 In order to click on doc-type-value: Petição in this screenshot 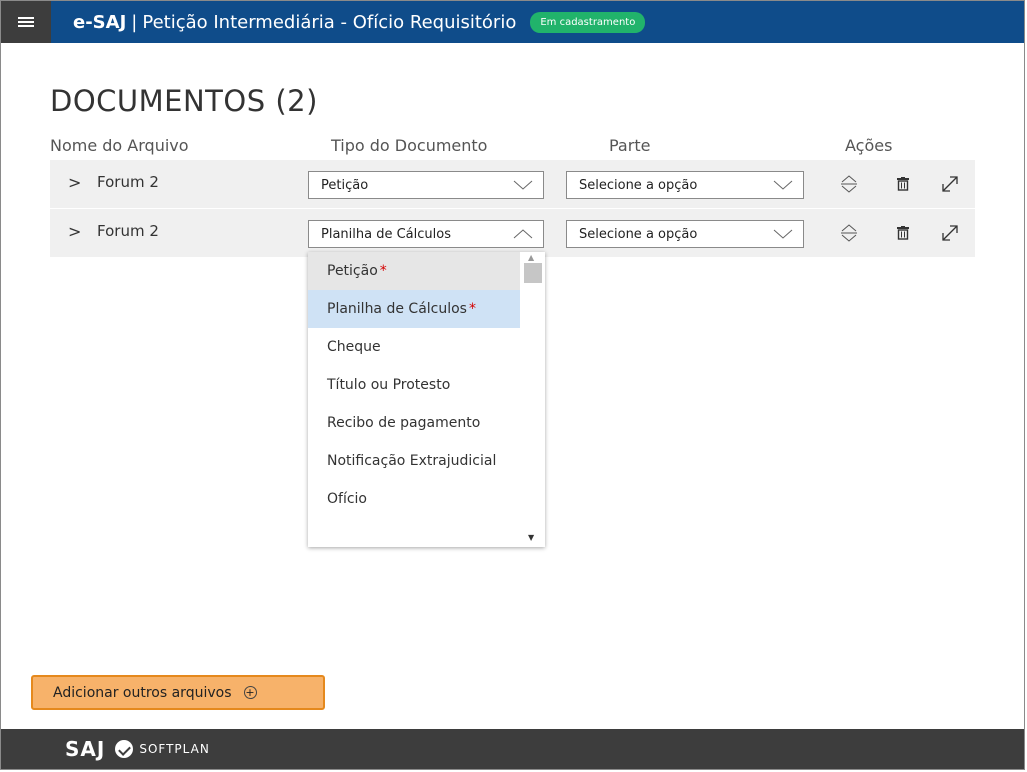, I will do `click(345, 185)`.